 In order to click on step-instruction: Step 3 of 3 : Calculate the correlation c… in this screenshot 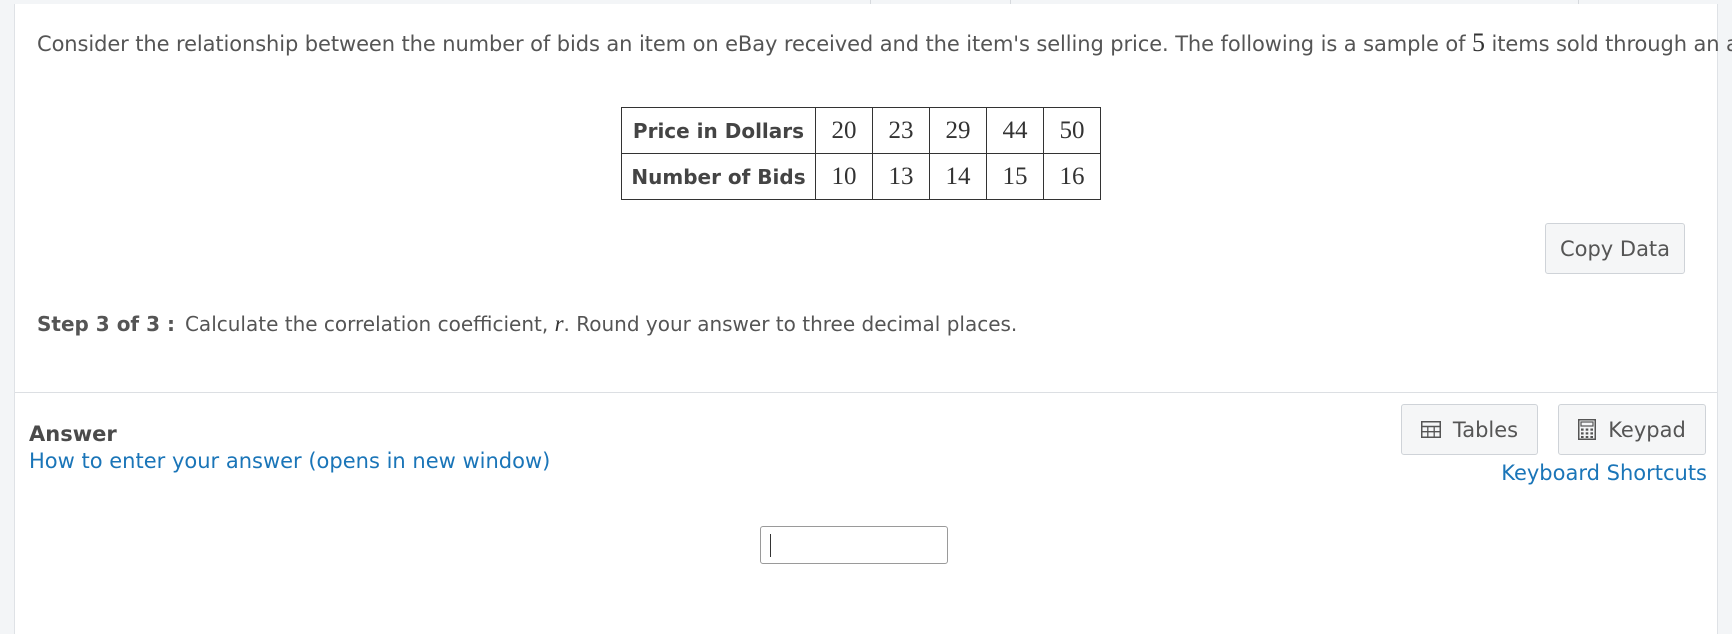, I will do `click(527, 324)`.